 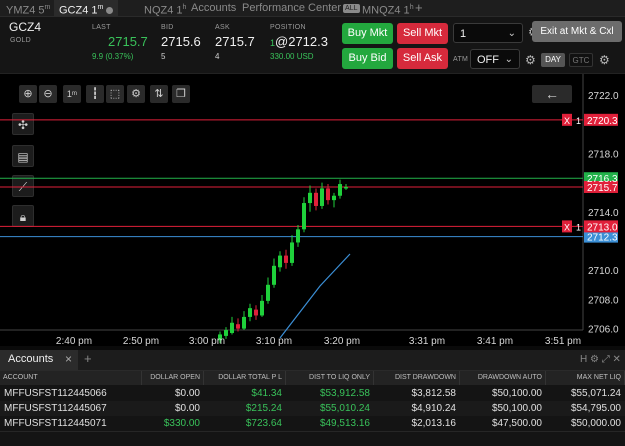 What do you see at coordinates (603, 96) in the screenshot?
I see `price-axis-label: 2722.0` at bounding box center [603, 96].